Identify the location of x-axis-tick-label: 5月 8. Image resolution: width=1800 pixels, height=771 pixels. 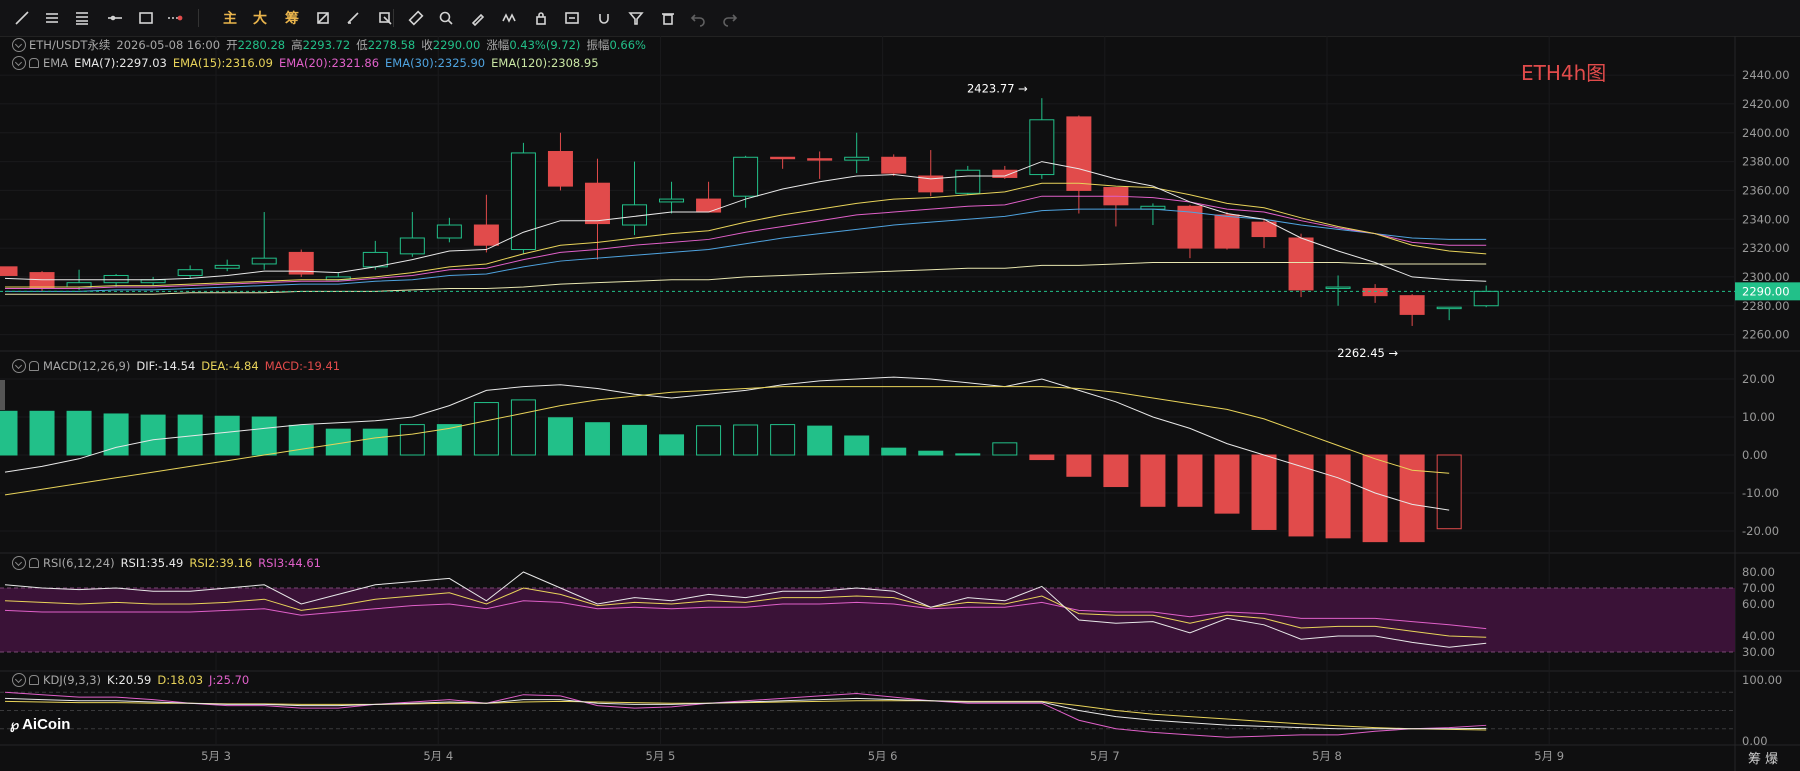
(1327, 756).